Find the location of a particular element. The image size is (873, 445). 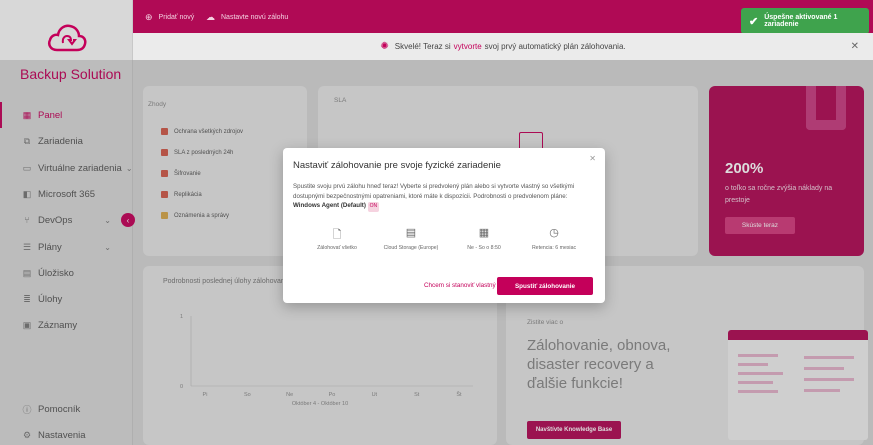

file-icon: 🗋 is located at coordinates (337, 235).